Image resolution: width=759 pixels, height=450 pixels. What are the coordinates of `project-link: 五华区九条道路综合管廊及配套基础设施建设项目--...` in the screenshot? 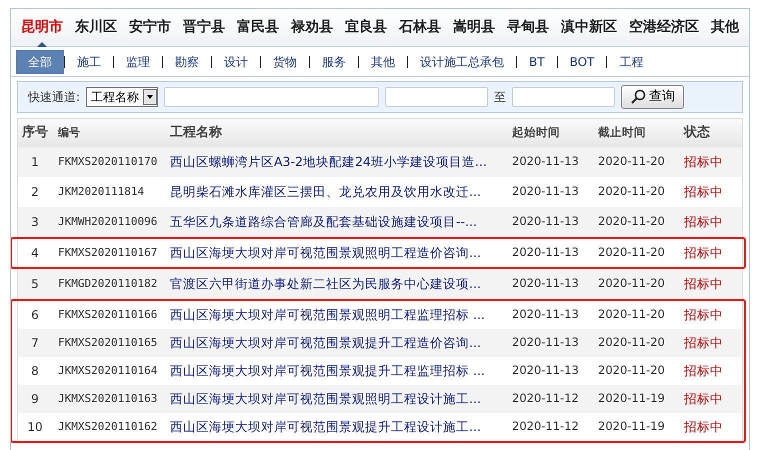 It's located at (323, 221).